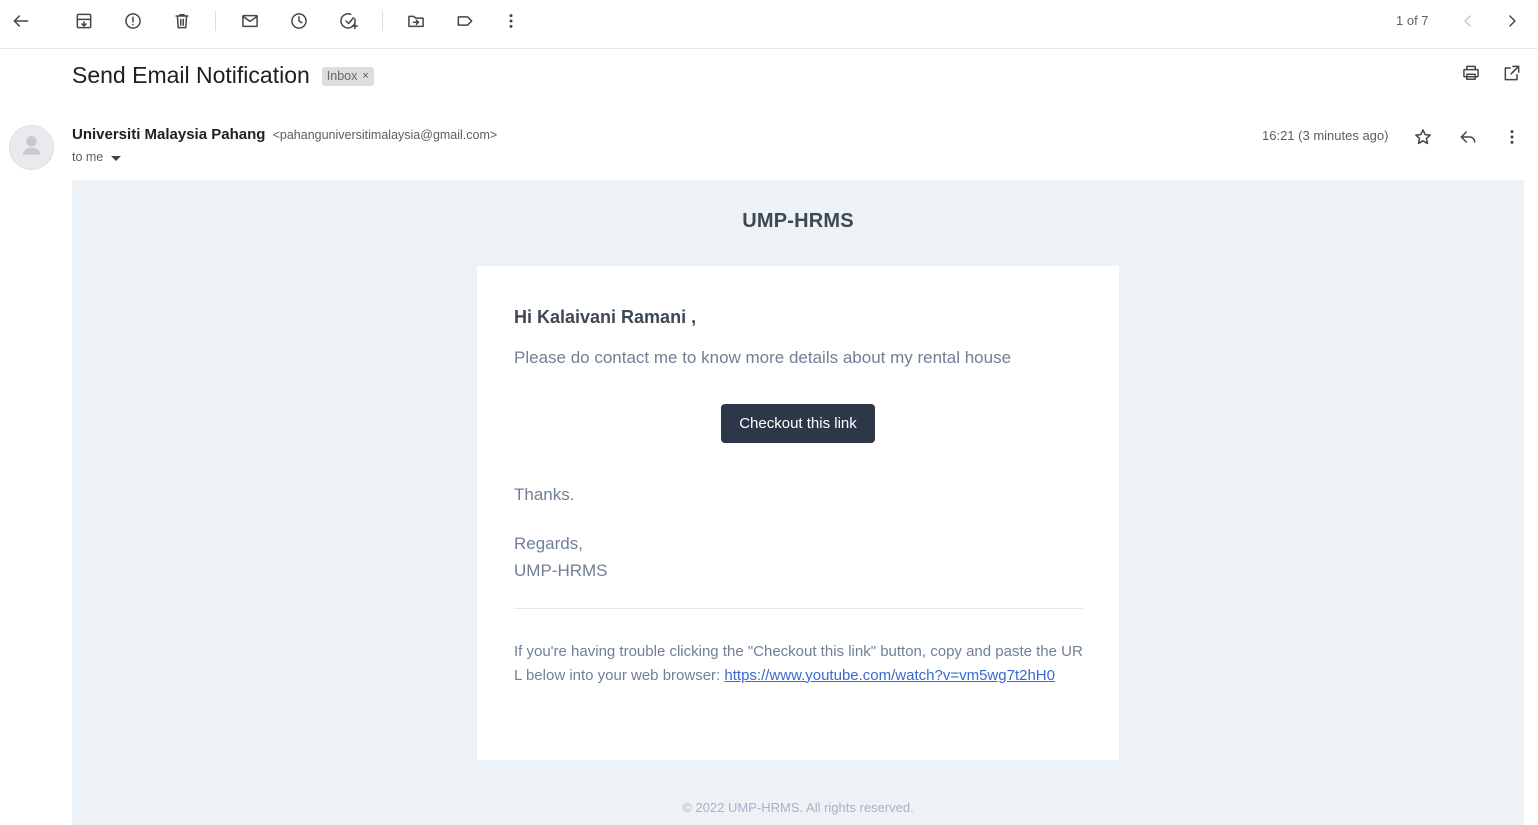 The height and width of the screenshot is (825, 1538). What do you see at coordinates (798, 608) in the screenshot?
I see `divider` at bounding box center [798, 608].